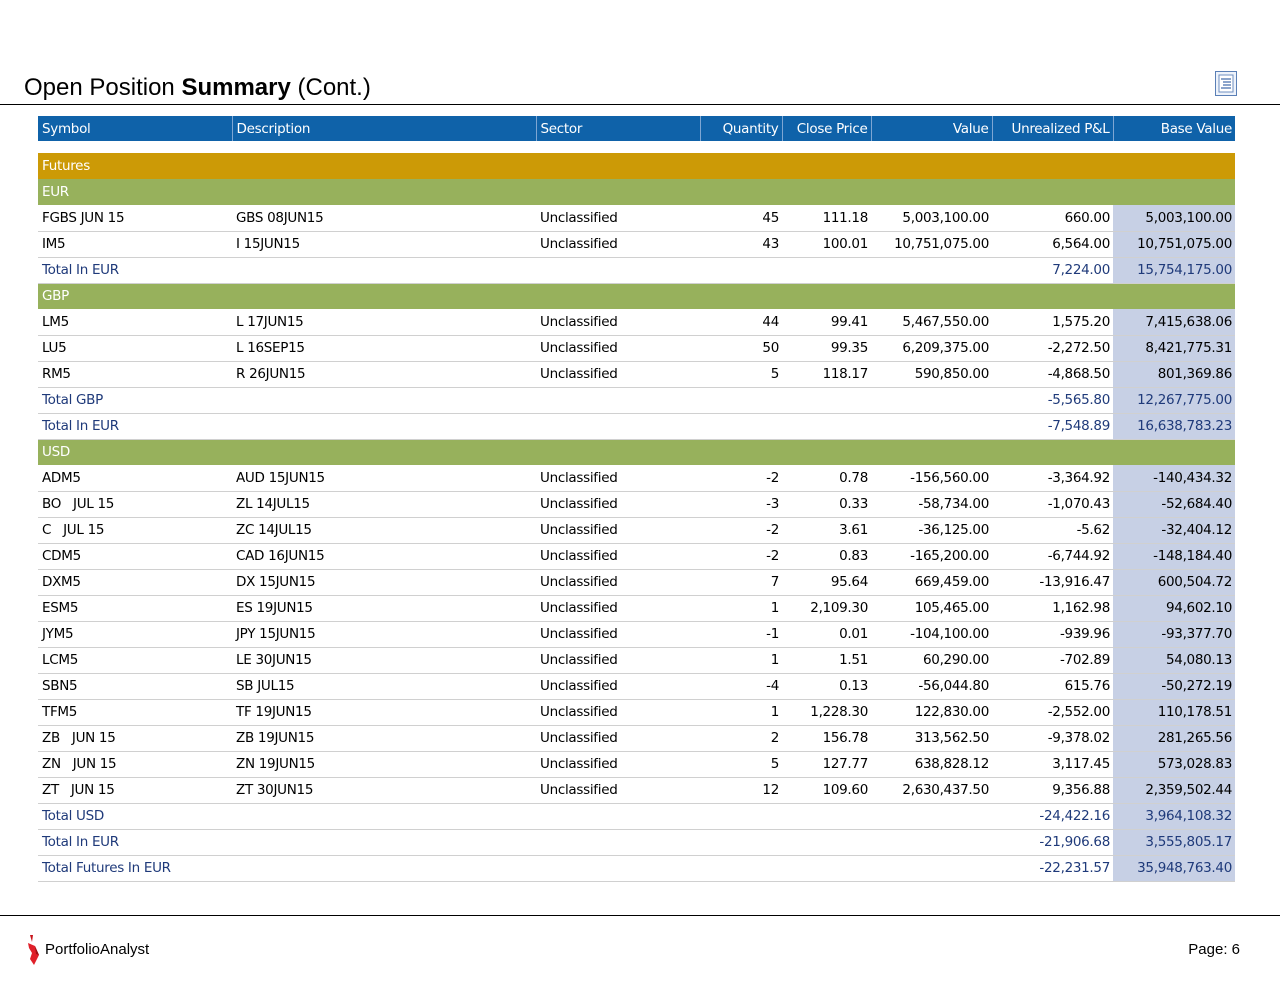 This screenshot has width=1280, height=990. What do you see at coordinates (384, 686) in the screenshot?
I see `description-cell: SB JUL15` at bounding box center [384, 686].